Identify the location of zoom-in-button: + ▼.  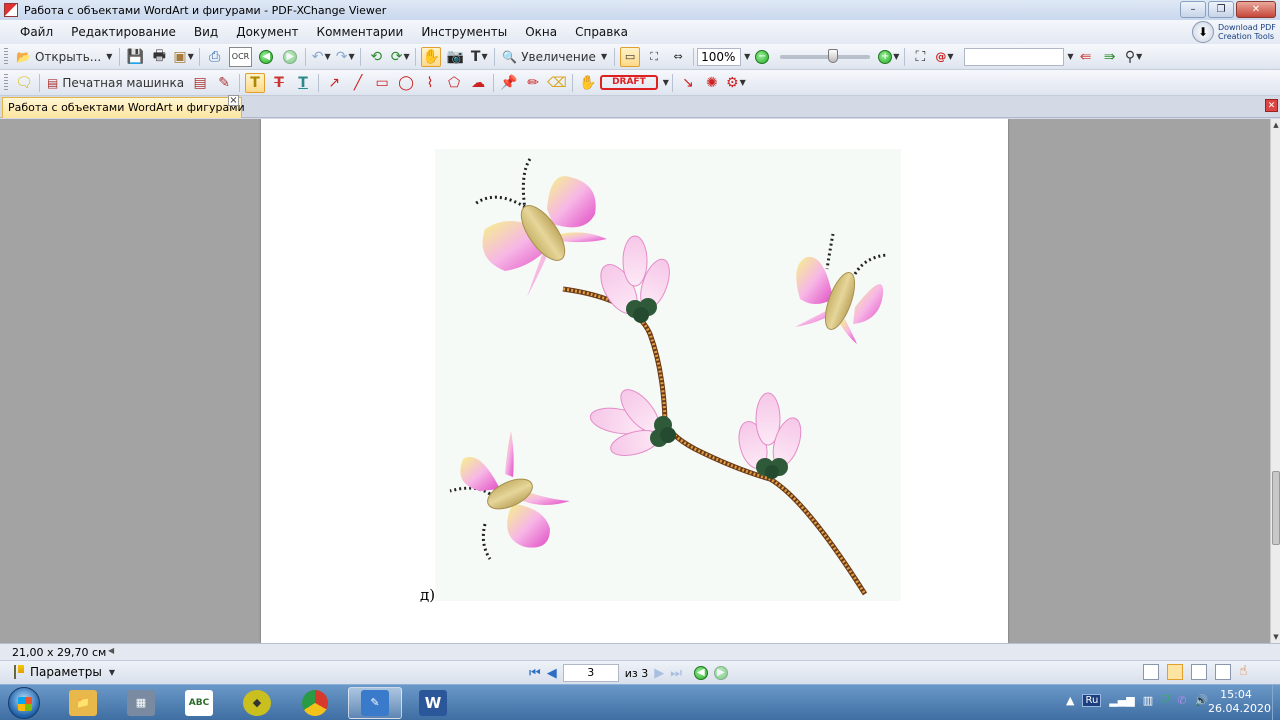
(888, 57).